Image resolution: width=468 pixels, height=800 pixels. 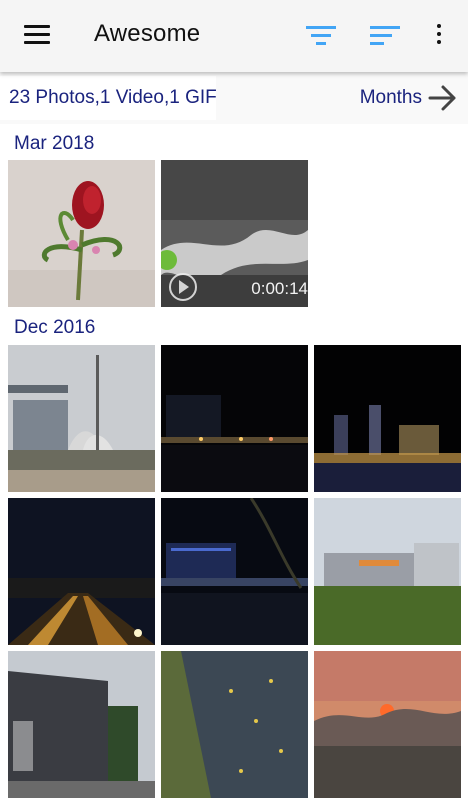 I want to click on menu-icon, so click(x=37, y=35).